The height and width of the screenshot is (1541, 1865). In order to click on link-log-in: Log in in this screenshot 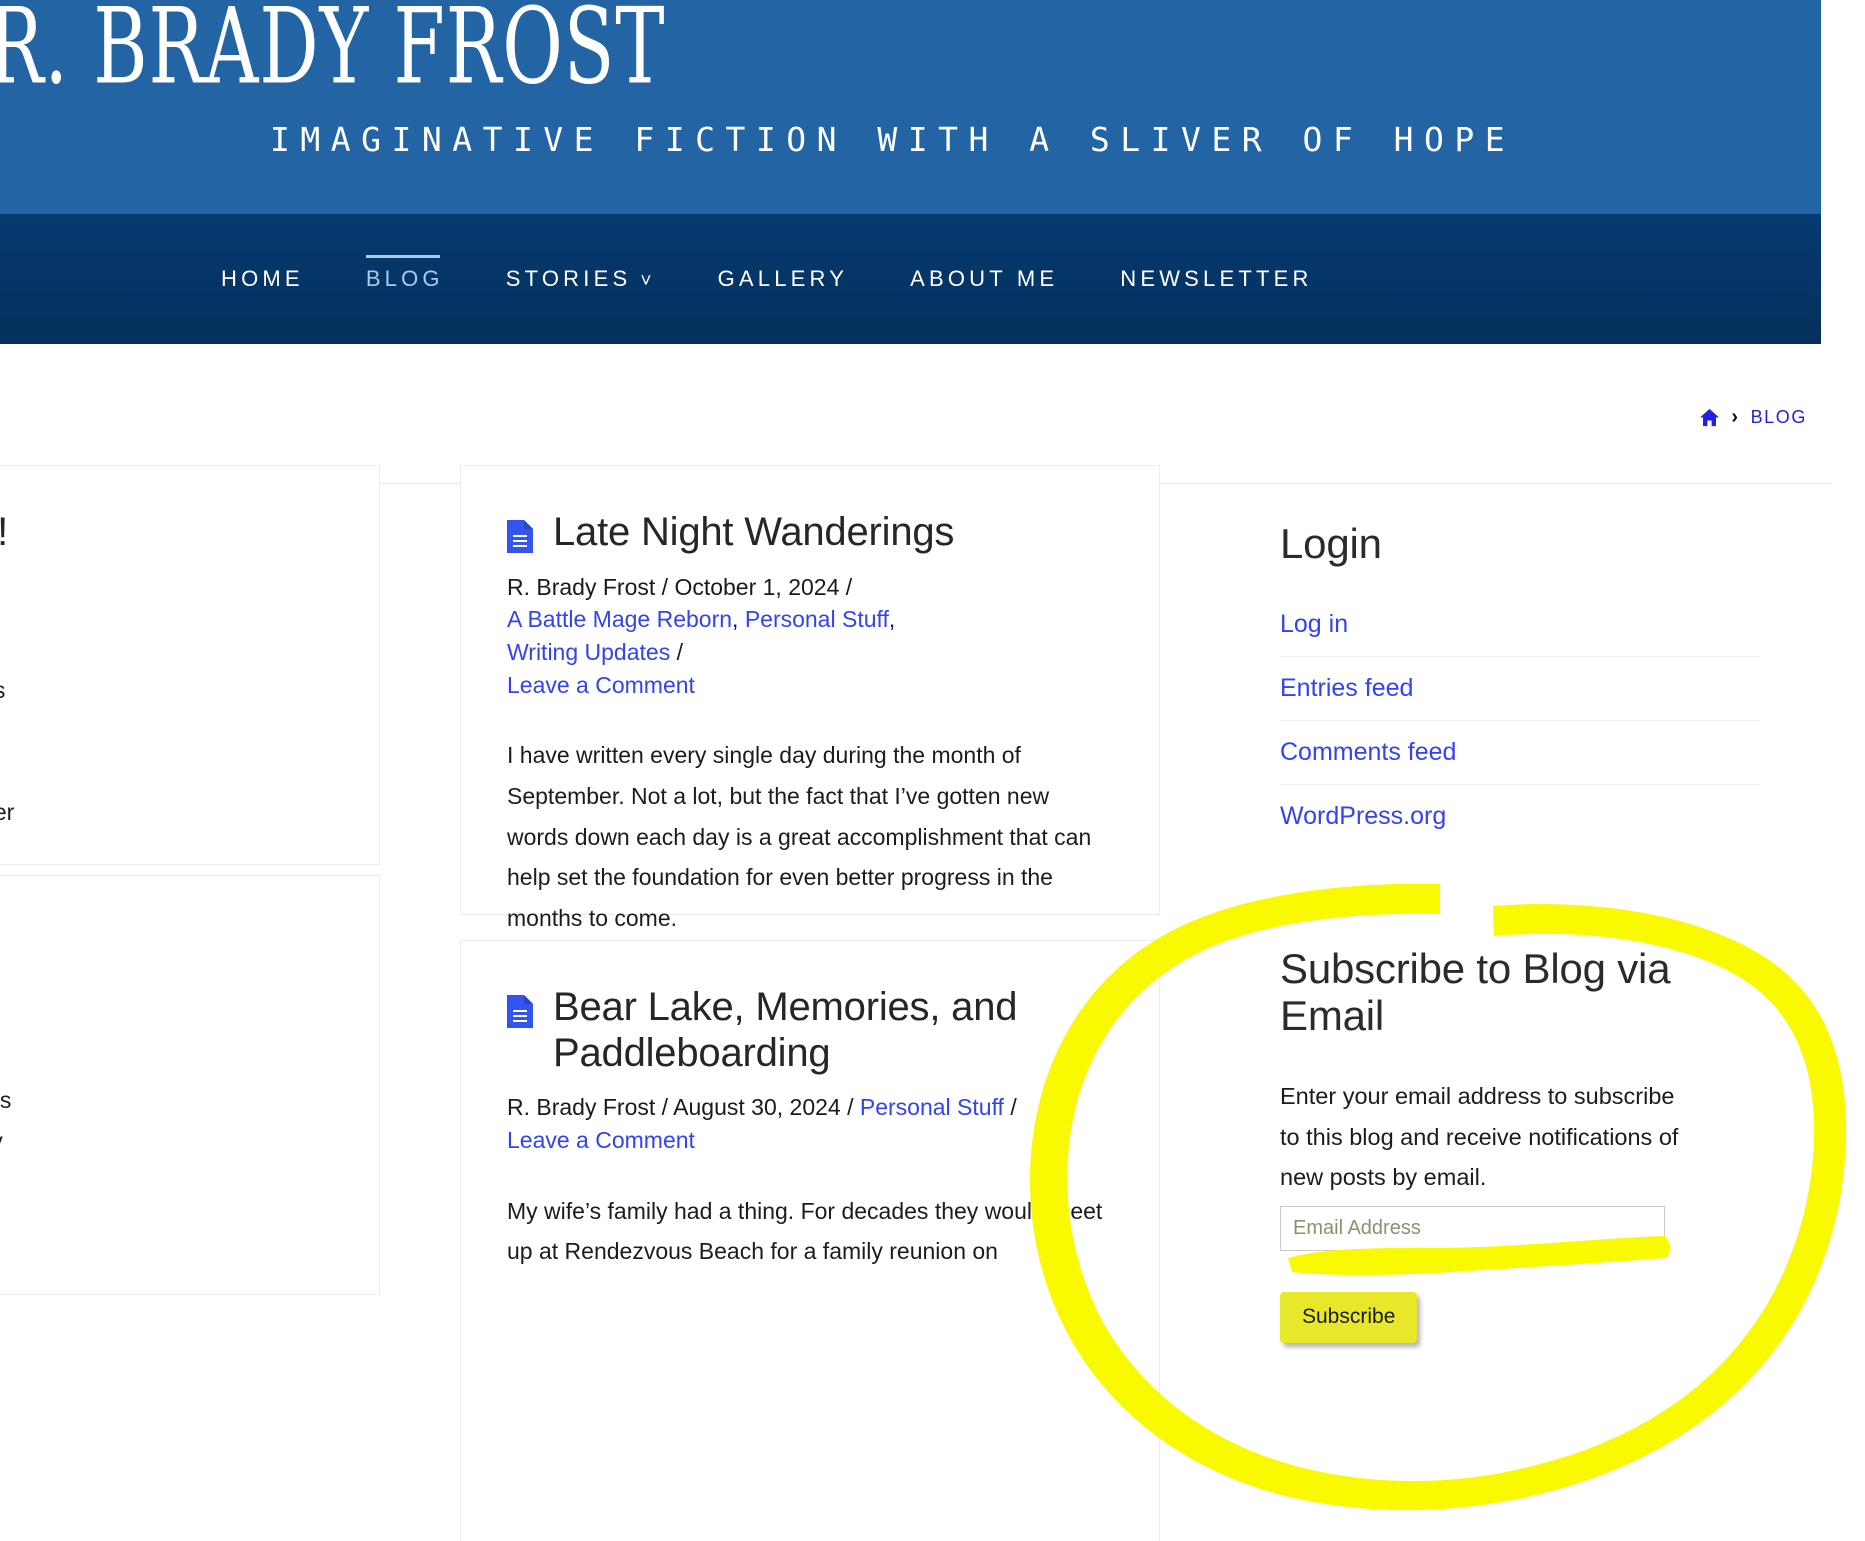, I will do `click(1520, 624)`.